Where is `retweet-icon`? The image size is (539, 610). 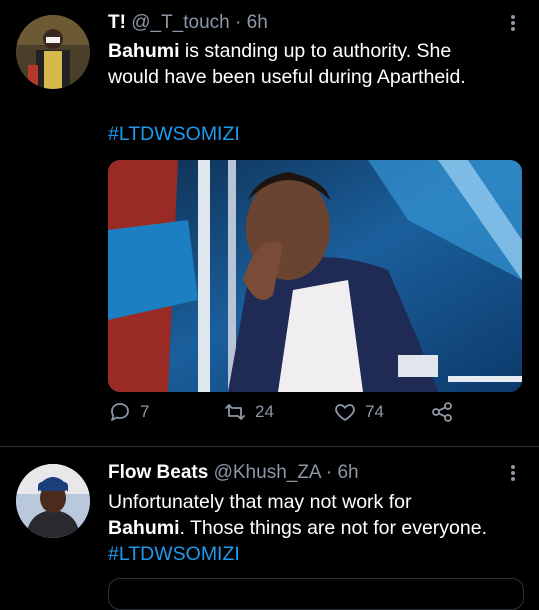 retweet-icon is located at coordinates (235, 412).